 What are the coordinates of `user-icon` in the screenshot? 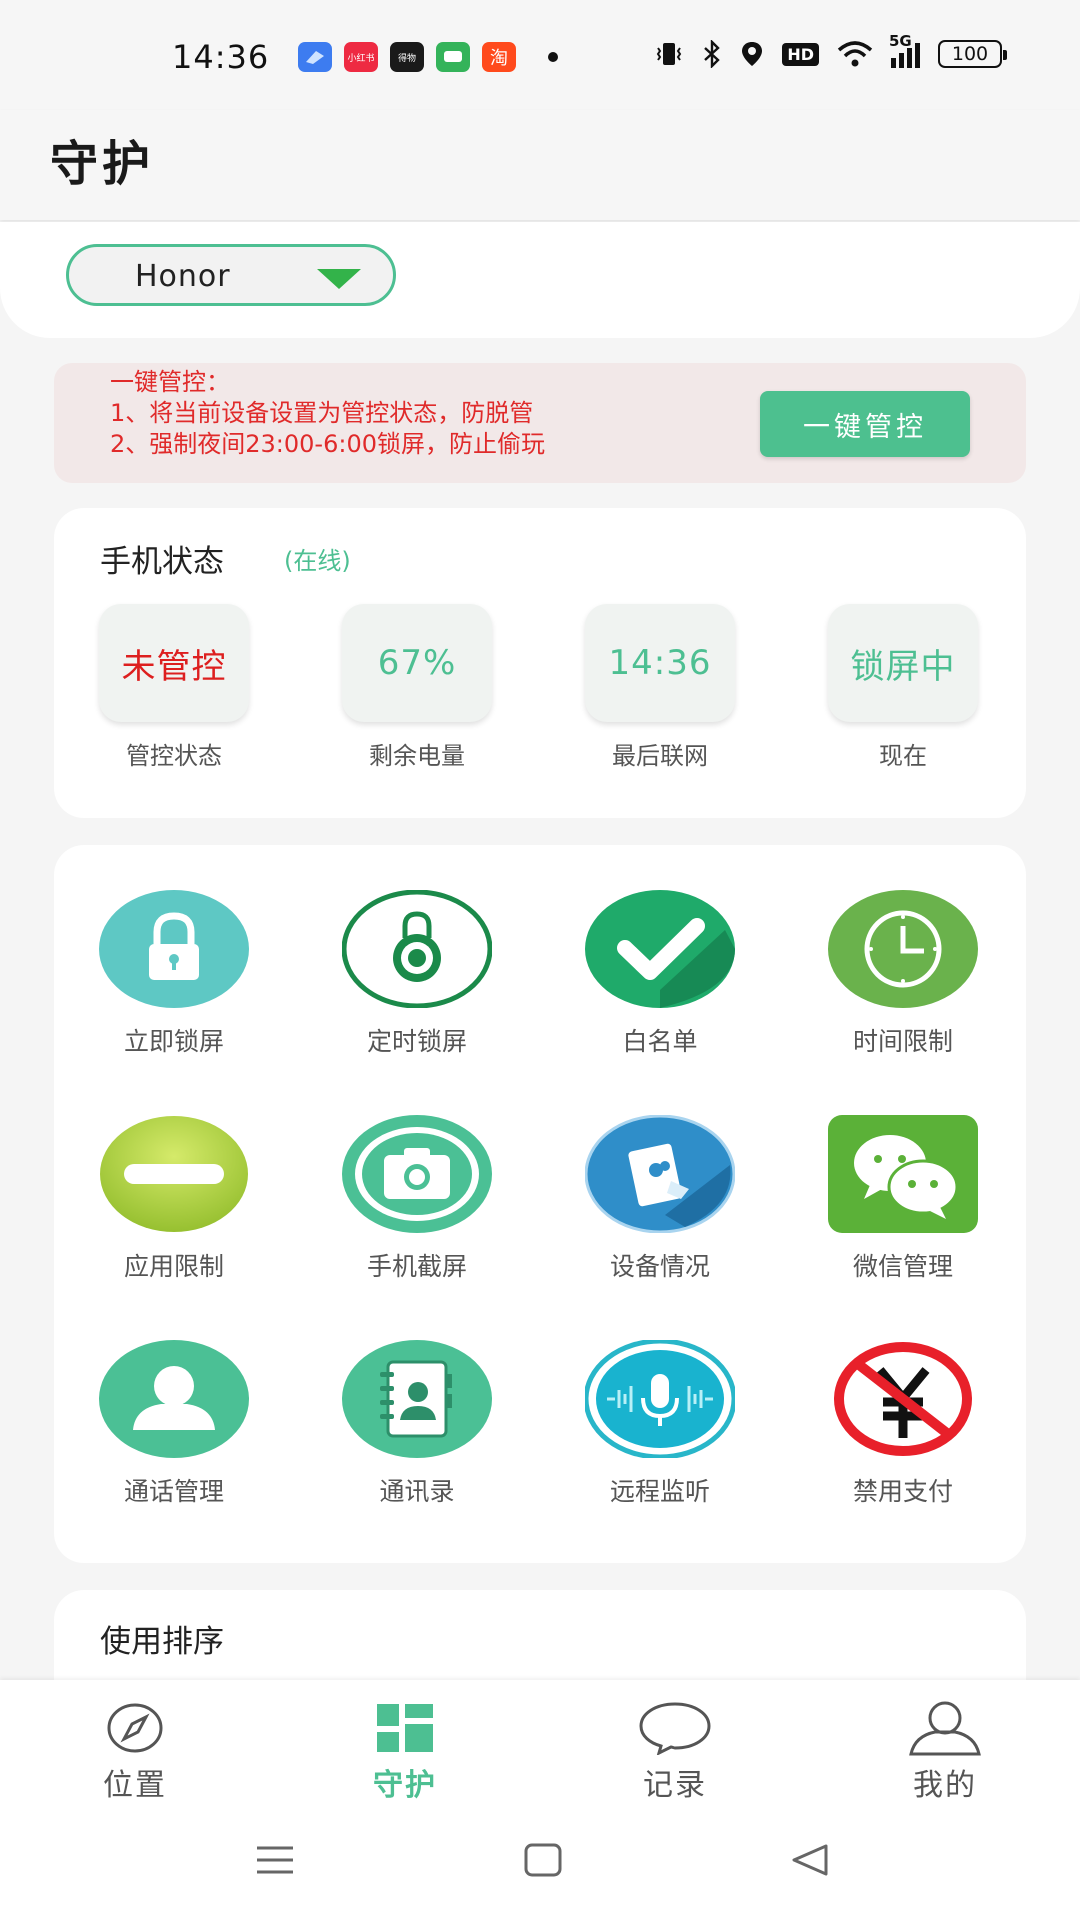 It's located at (945, 1728).